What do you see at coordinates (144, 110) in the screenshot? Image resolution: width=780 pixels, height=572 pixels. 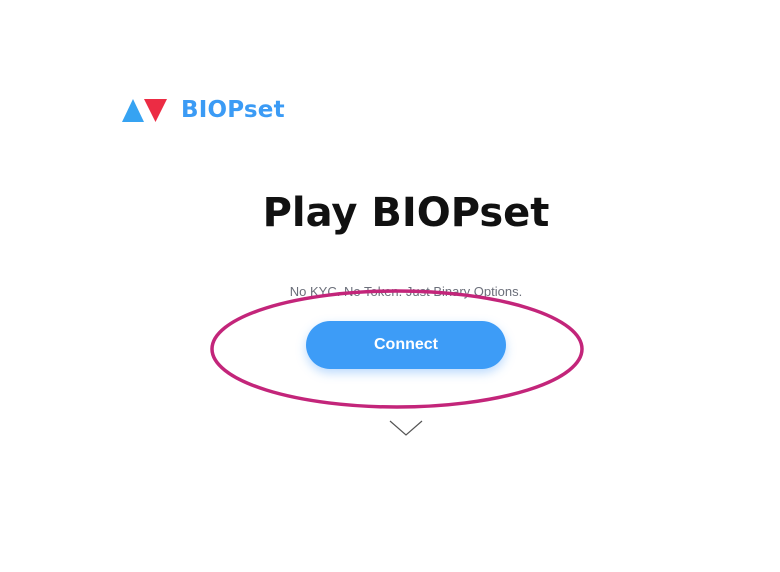 I see `biopset-logo-icon` at bounding box center [144, 110].